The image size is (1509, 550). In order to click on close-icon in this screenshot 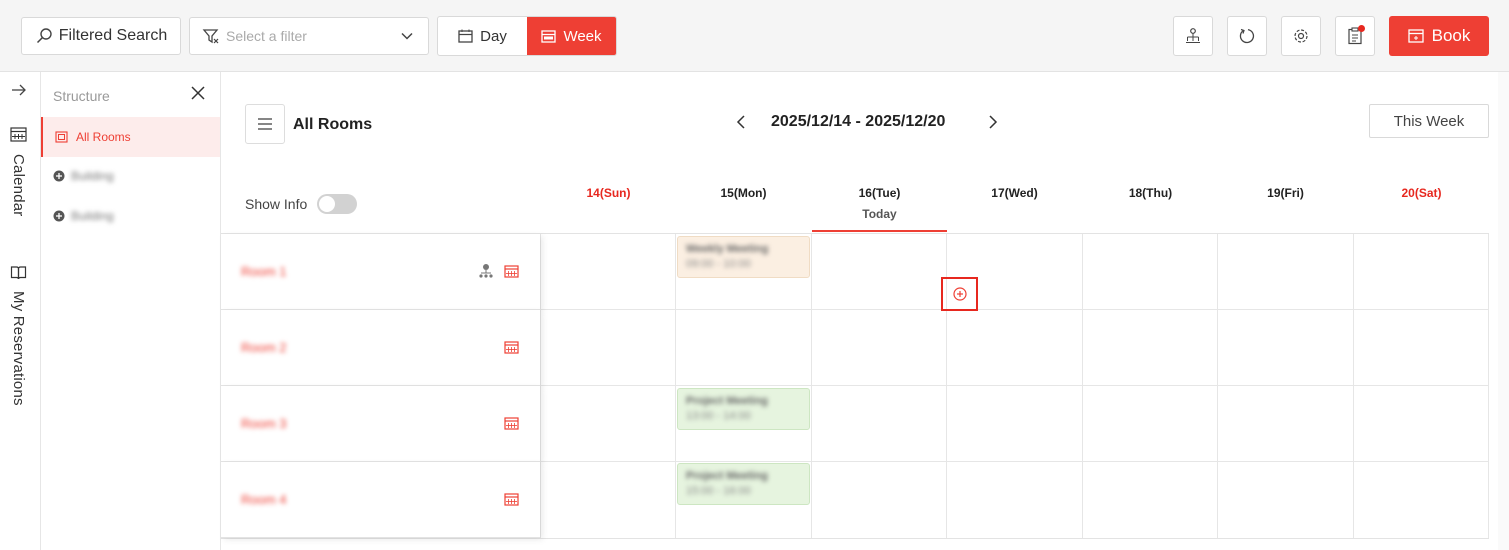, I will do `click(198, 93)`.